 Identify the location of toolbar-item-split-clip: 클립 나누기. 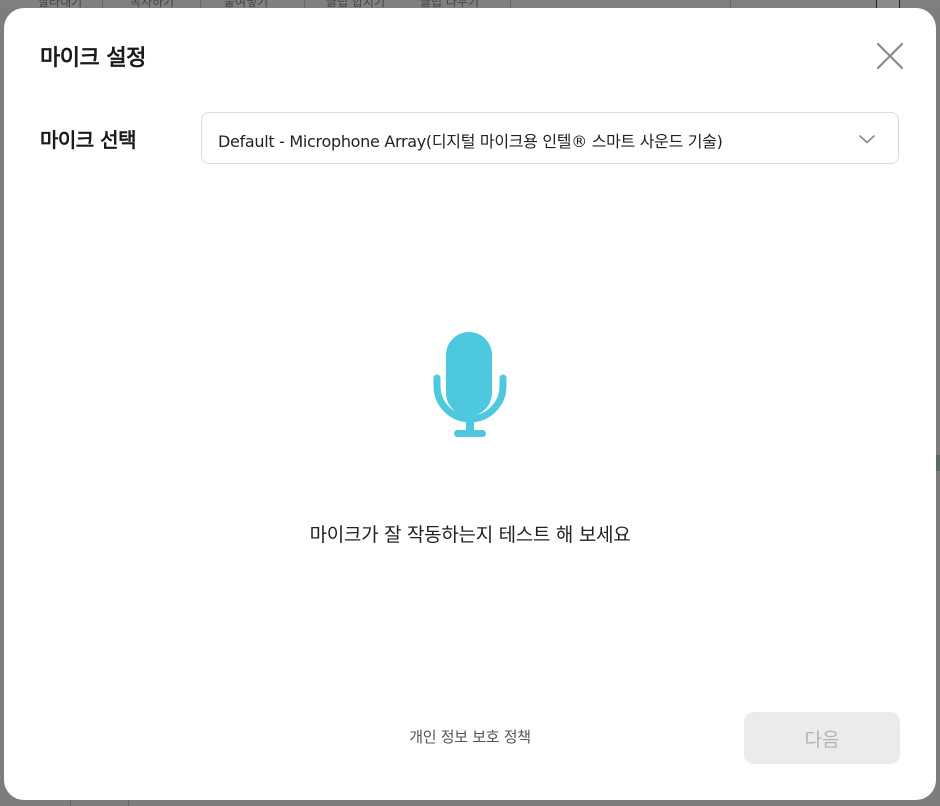
(450, 4).